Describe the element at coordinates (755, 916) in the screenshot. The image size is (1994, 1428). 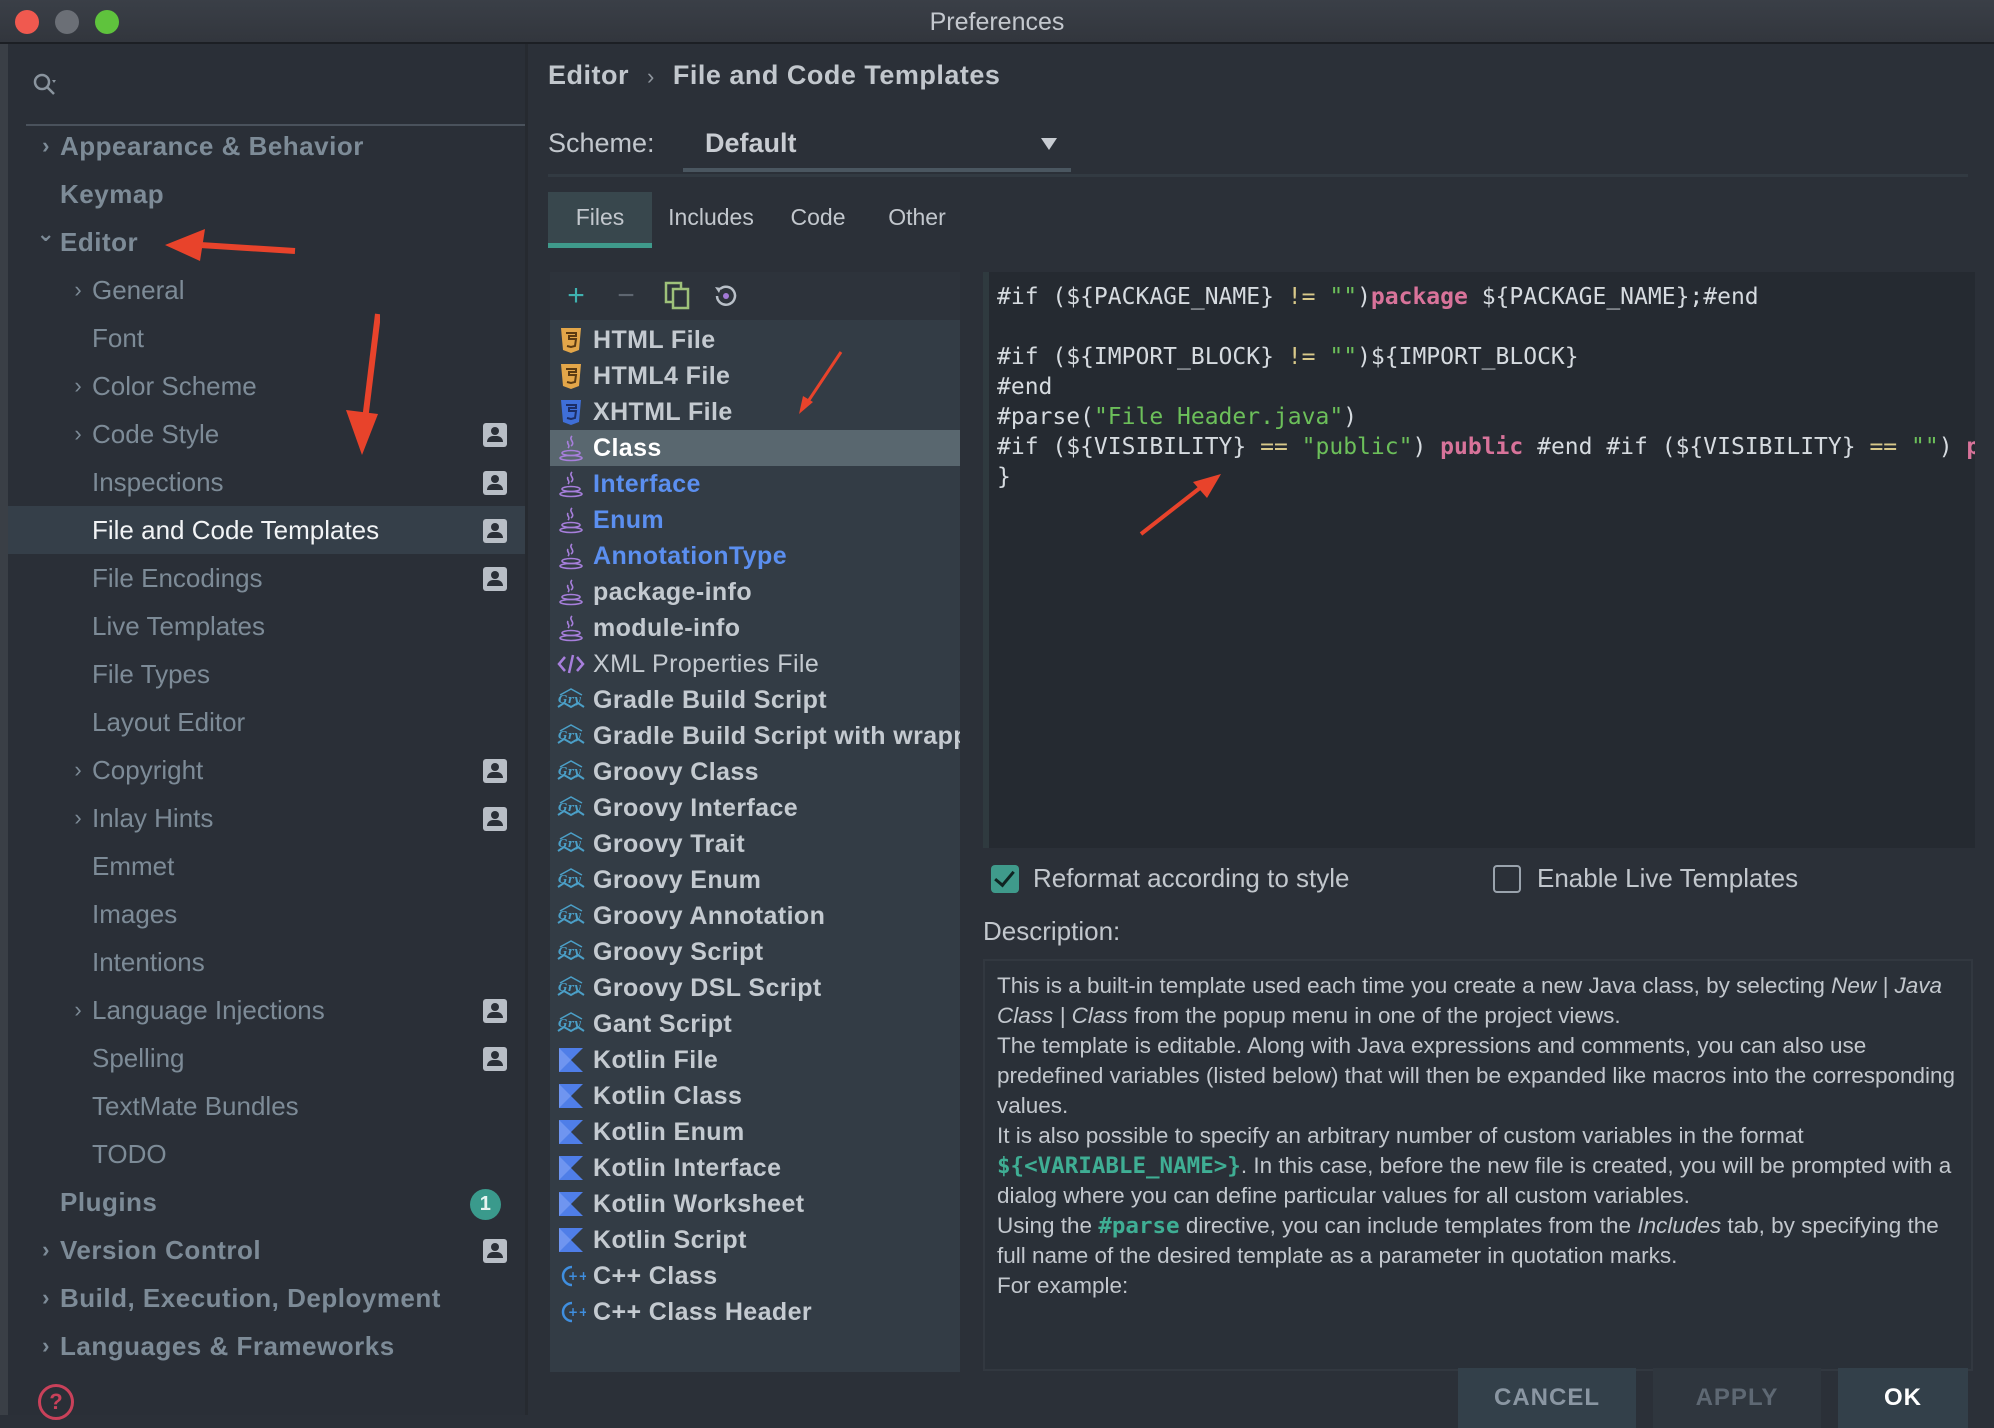
I see `template-list-item: Gry Groovy Annotation` at that location.